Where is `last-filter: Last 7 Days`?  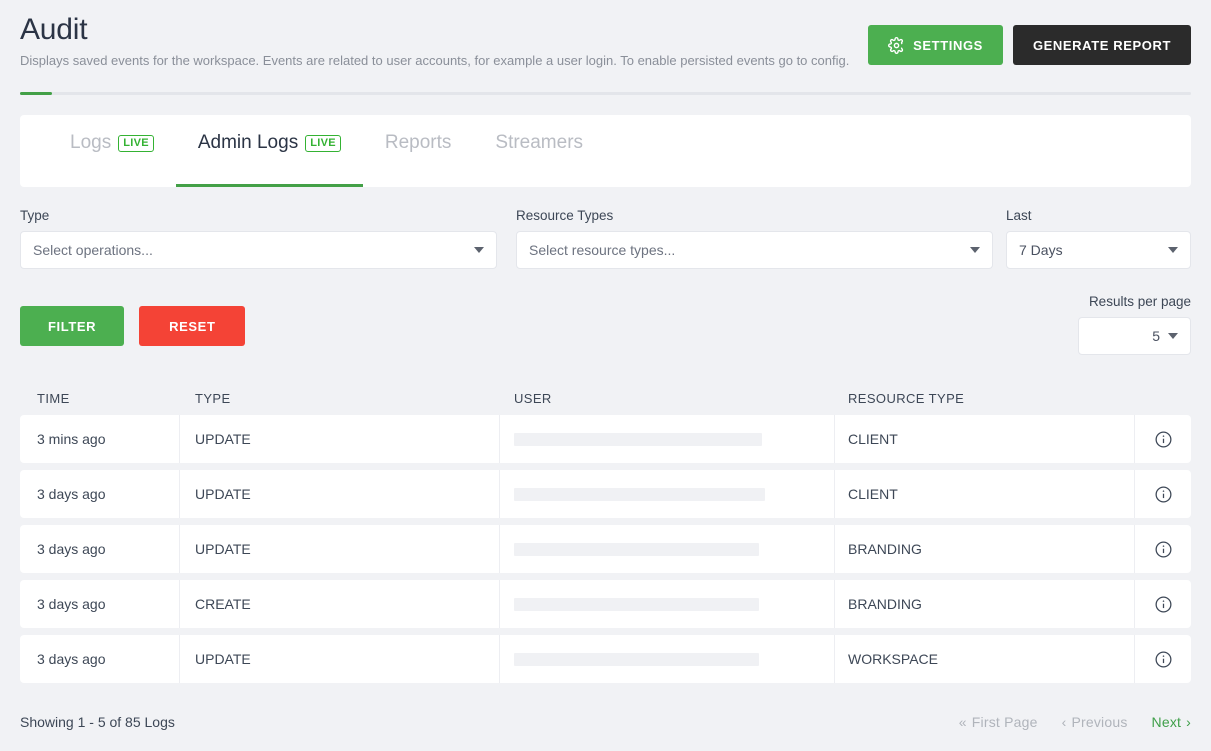
last-filter: Last 7 Days is located at coordinates (1098, 238).